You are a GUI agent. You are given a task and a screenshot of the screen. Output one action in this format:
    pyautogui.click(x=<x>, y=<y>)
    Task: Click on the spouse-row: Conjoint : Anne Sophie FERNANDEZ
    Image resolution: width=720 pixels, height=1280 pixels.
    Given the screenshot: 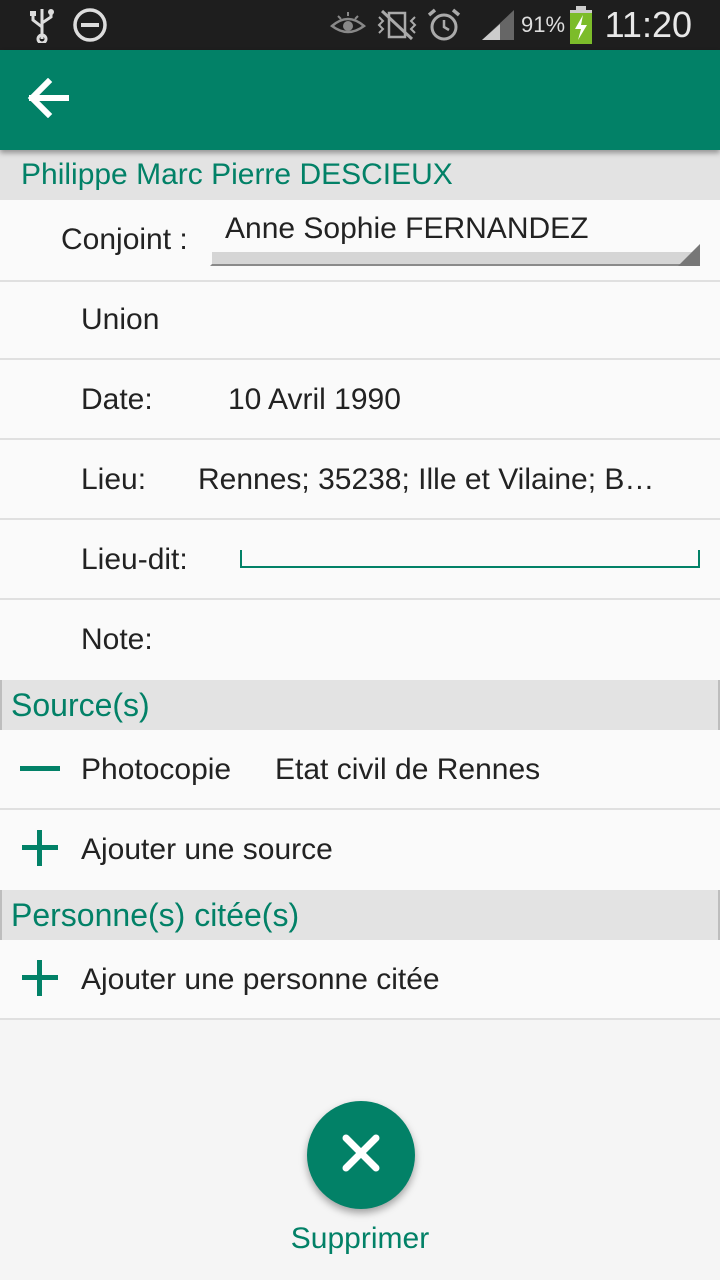 What is the action you would take?
    pyautogui.click(x=360, y=241)
    